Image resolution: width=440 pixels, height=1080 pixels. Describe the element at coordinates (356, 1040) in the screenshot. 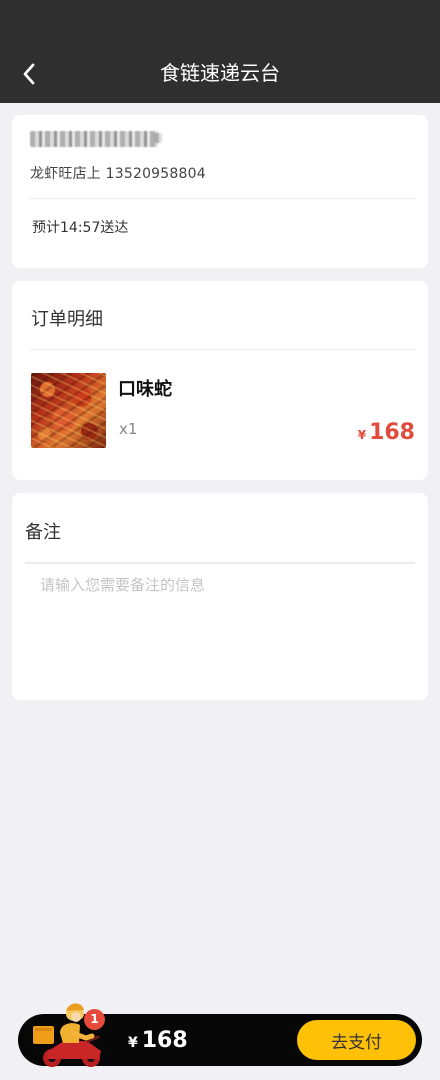

I see `pay-button: 去支付` at that location.